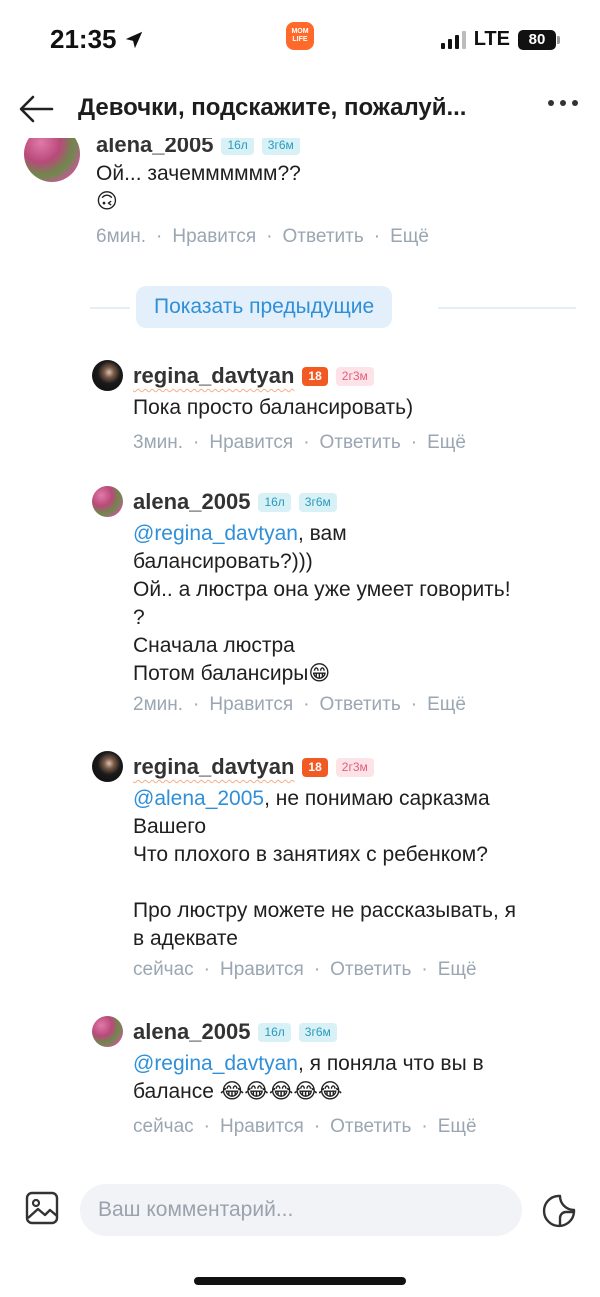 The height and width of the screenshot is (1297, 600). I want to click on show-previous-row: Показать предыдущие, so click(333, 308).